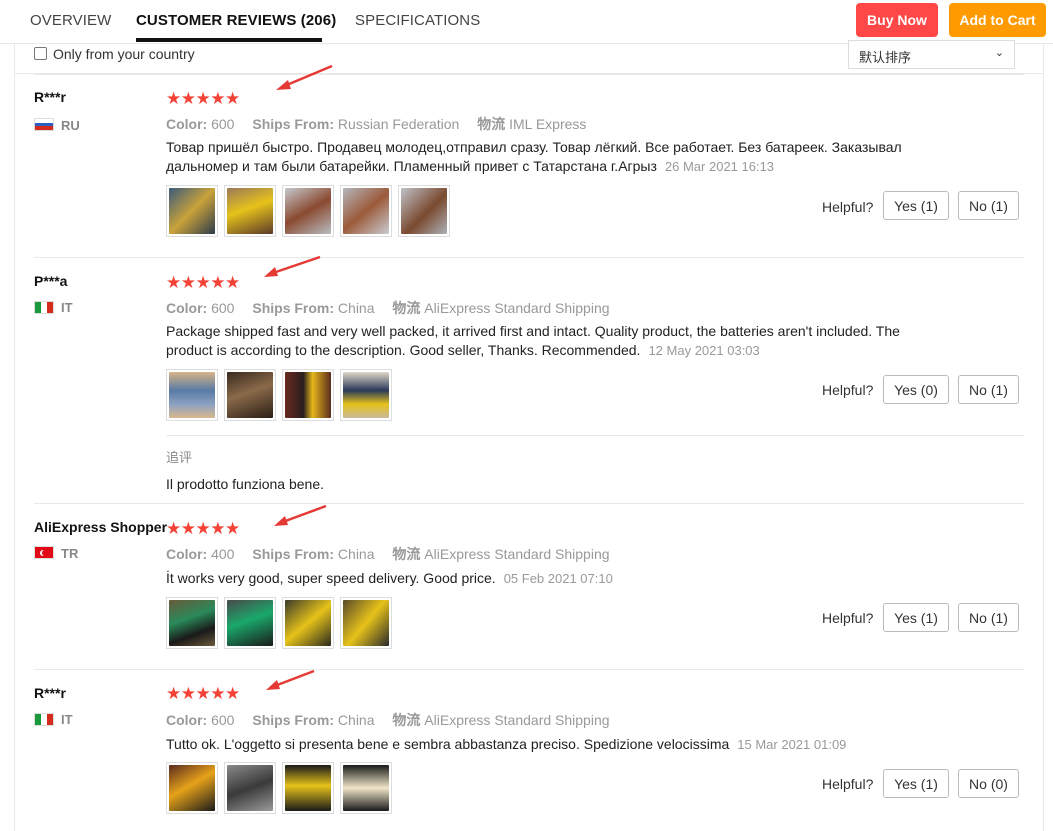 The width and height of the screenshot is (1053, 831). What do you see at coordinates (595, 435) in the screenshot?
I see `additional-review-divider` at bounding box center [595, 435].